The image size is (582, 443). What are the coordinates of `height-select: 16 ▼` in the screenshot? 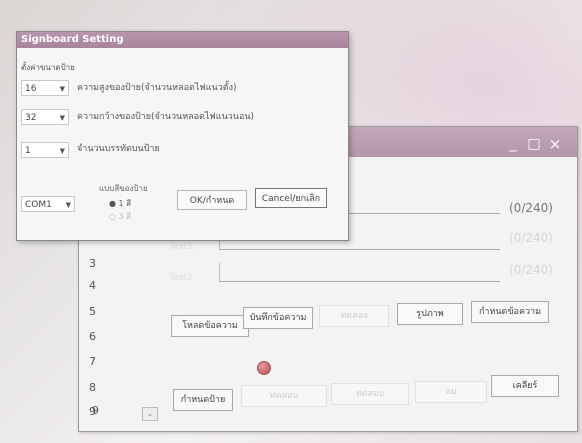 It's located at (45, 88).